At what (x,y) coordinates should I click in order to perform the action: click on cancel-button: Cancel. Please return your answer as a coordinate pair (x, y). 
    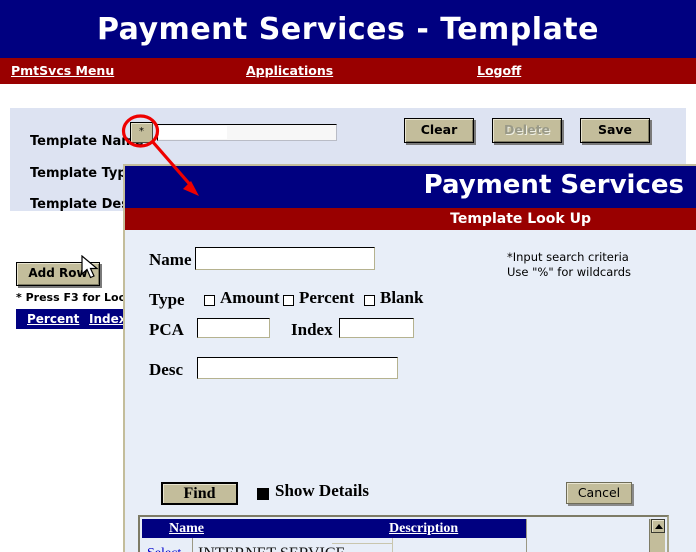
    Looking at the image, I should click on (599, 493).